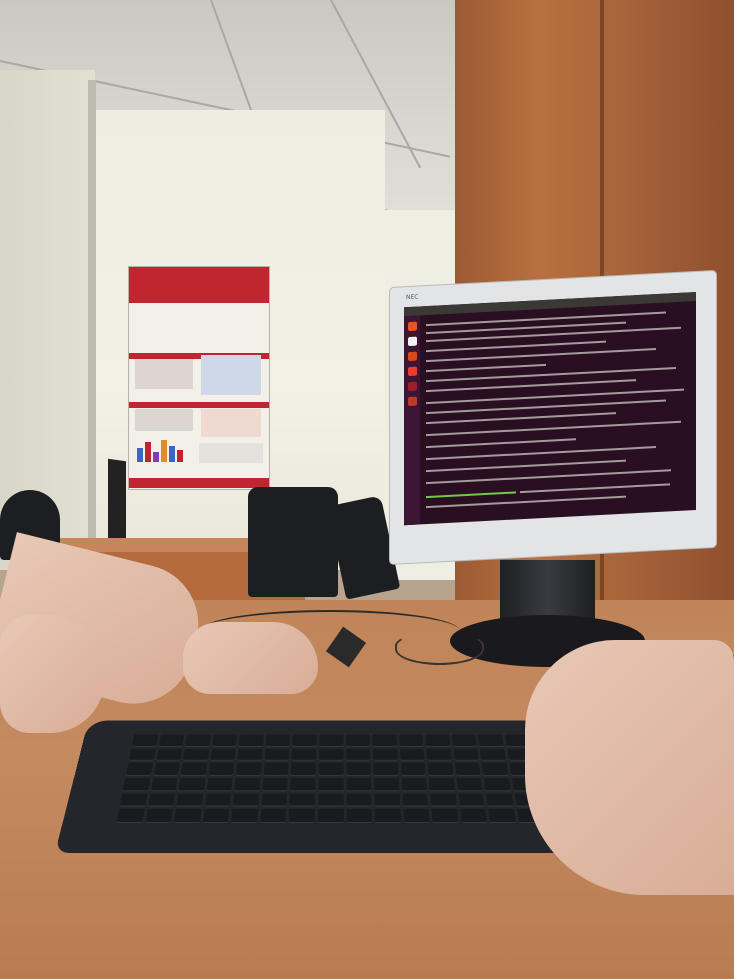 Image resolution: width=734 pixels, height=979 pixels. Describe the element at coordinates (412, 341) in the screenshot. I see `files-icon` at that location.